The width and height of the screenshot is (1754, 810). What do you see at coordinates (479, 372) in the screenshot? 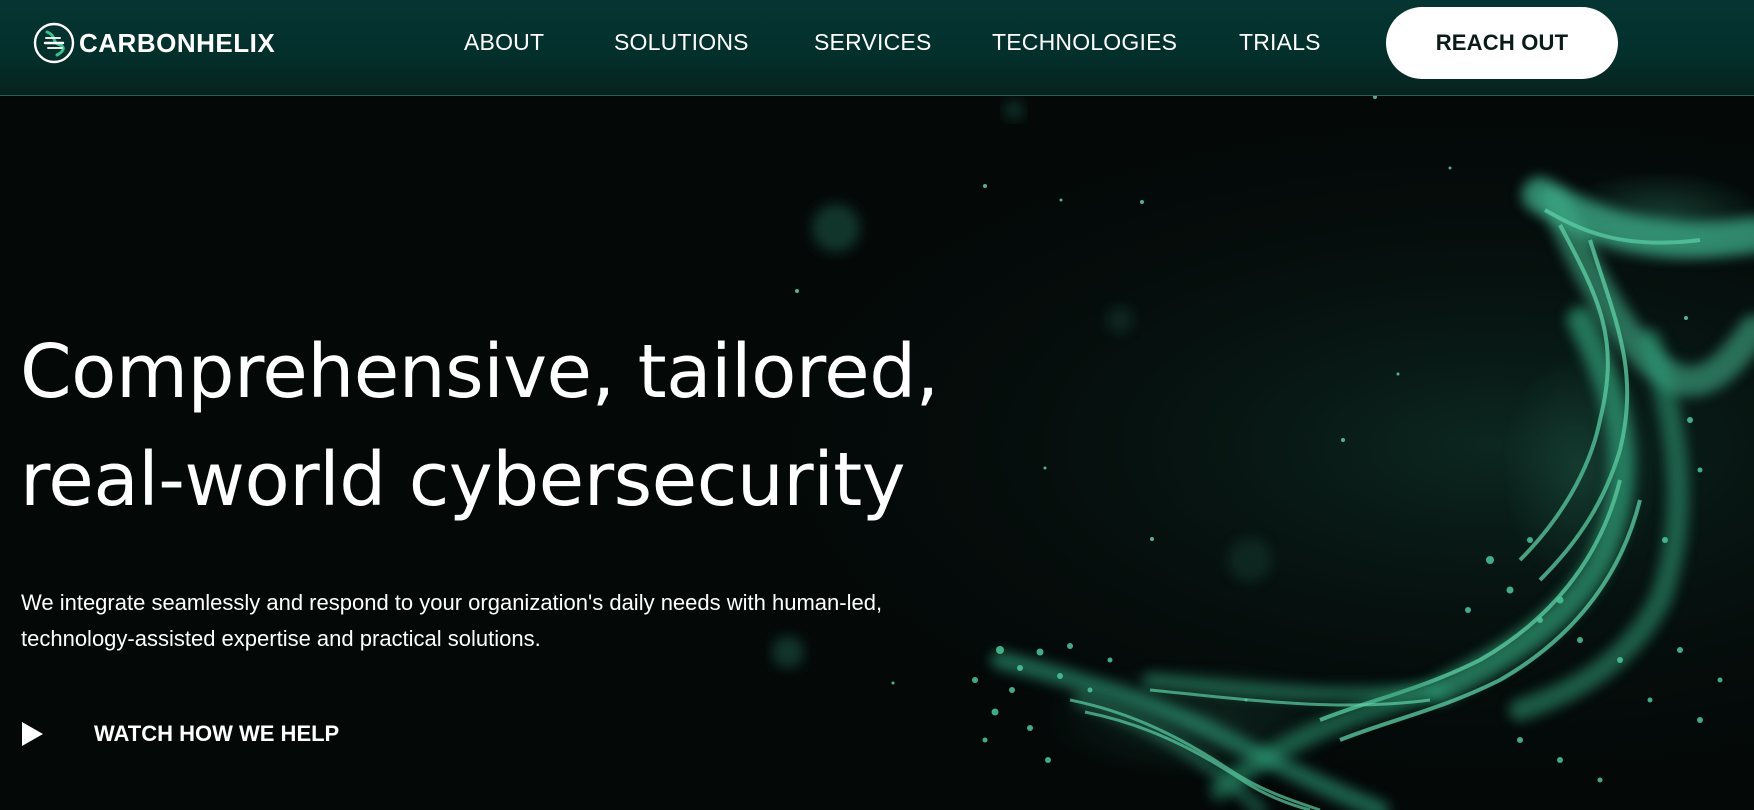
I see `hero-headline-line-1: Comprehensive, tailored,` at bounding box center [479, 372].